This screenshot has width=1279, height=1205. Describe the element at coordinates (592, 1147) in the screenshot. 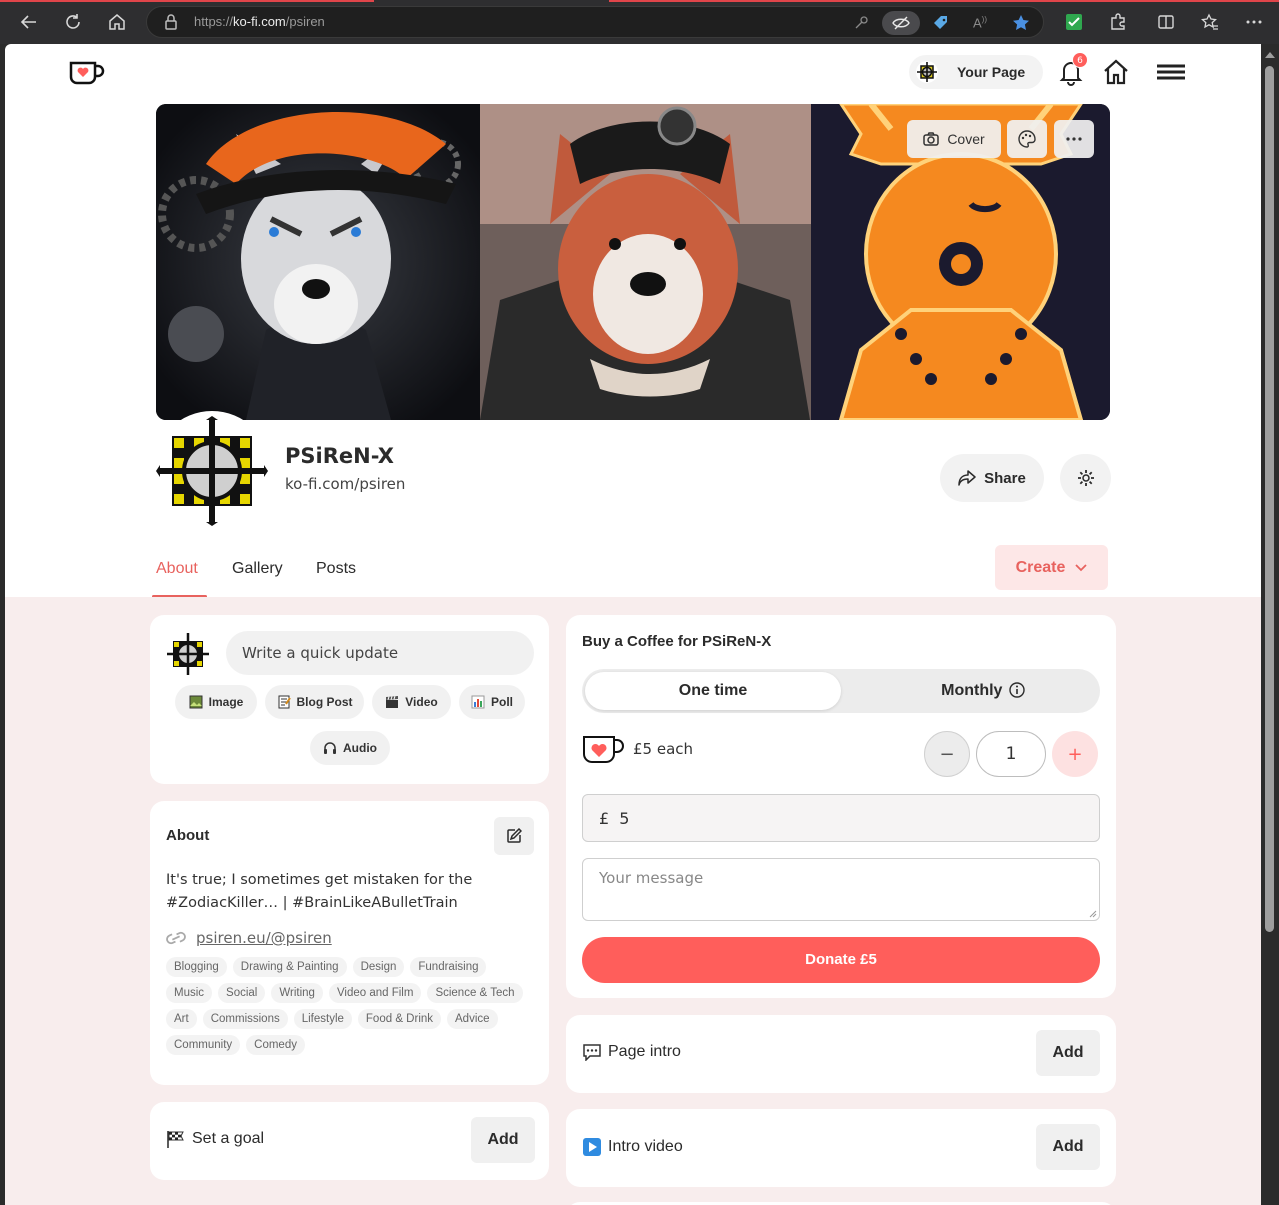

I see `play-button-icon` at that location.